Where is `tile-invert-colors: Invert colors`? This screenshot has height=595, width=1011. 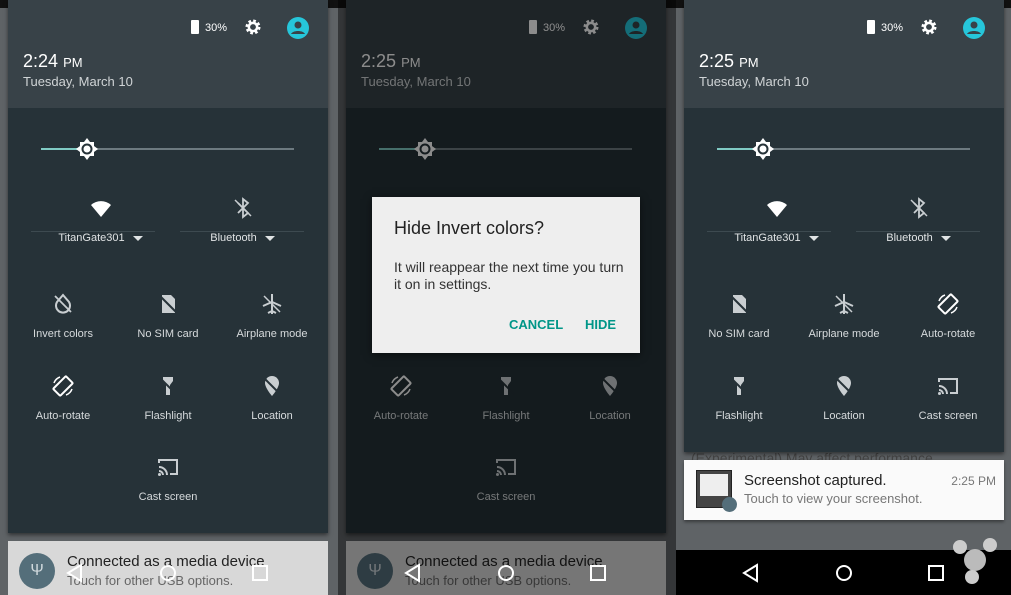
tile-invert-colors: Invert colors is located at coordinates (63, 316).